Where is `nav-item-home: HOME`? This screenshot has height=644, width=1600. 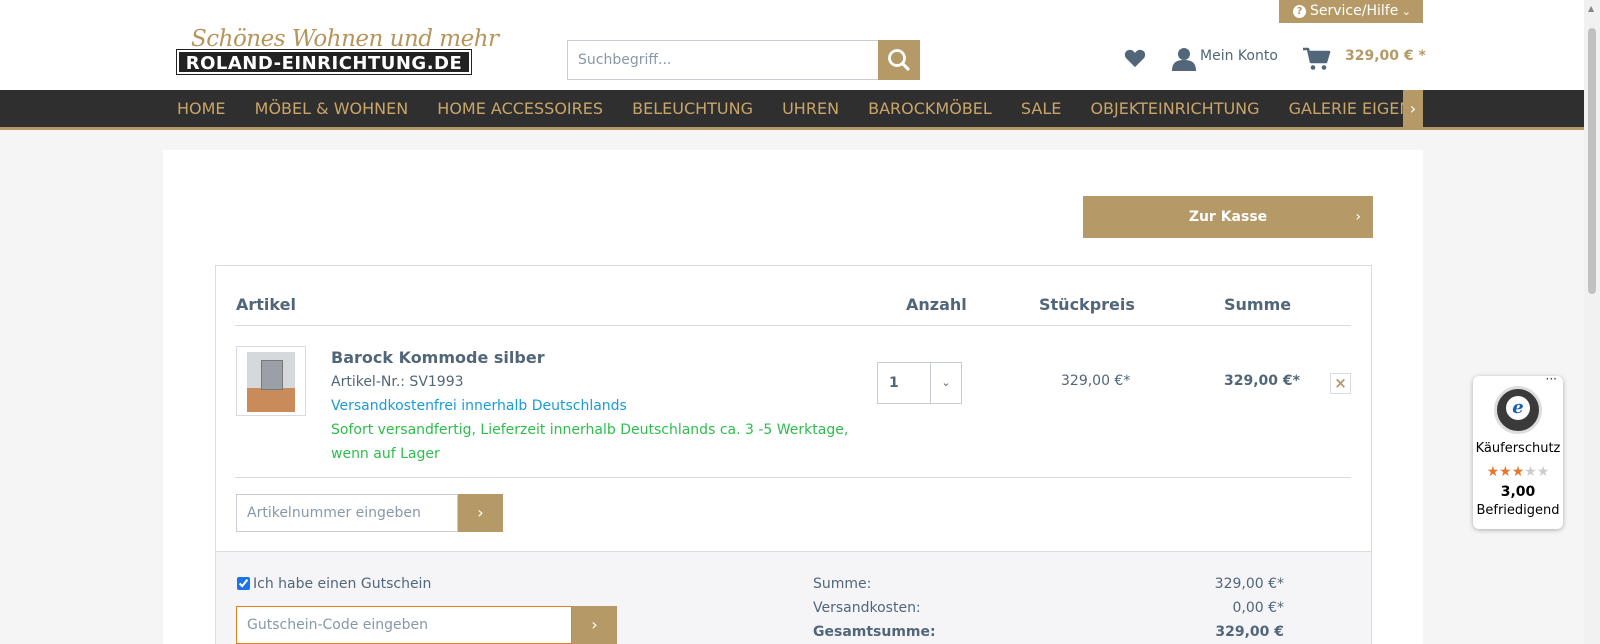 nav-item-home: HOME is located at coordinates (201, 108).